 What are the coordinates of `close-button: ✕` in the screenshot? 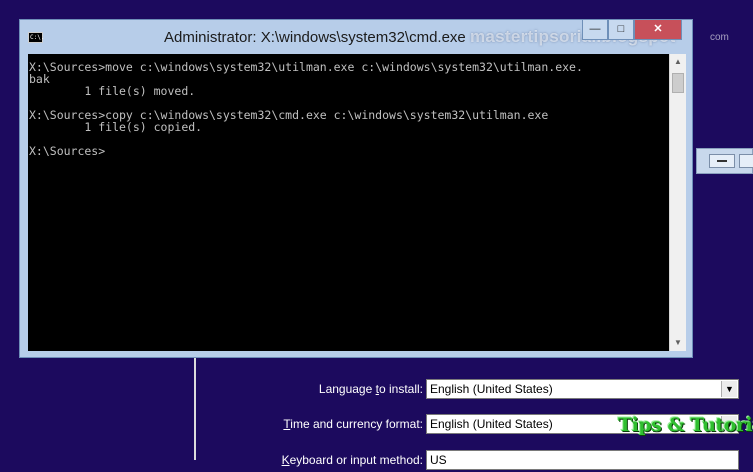 It's located at (658, 30).